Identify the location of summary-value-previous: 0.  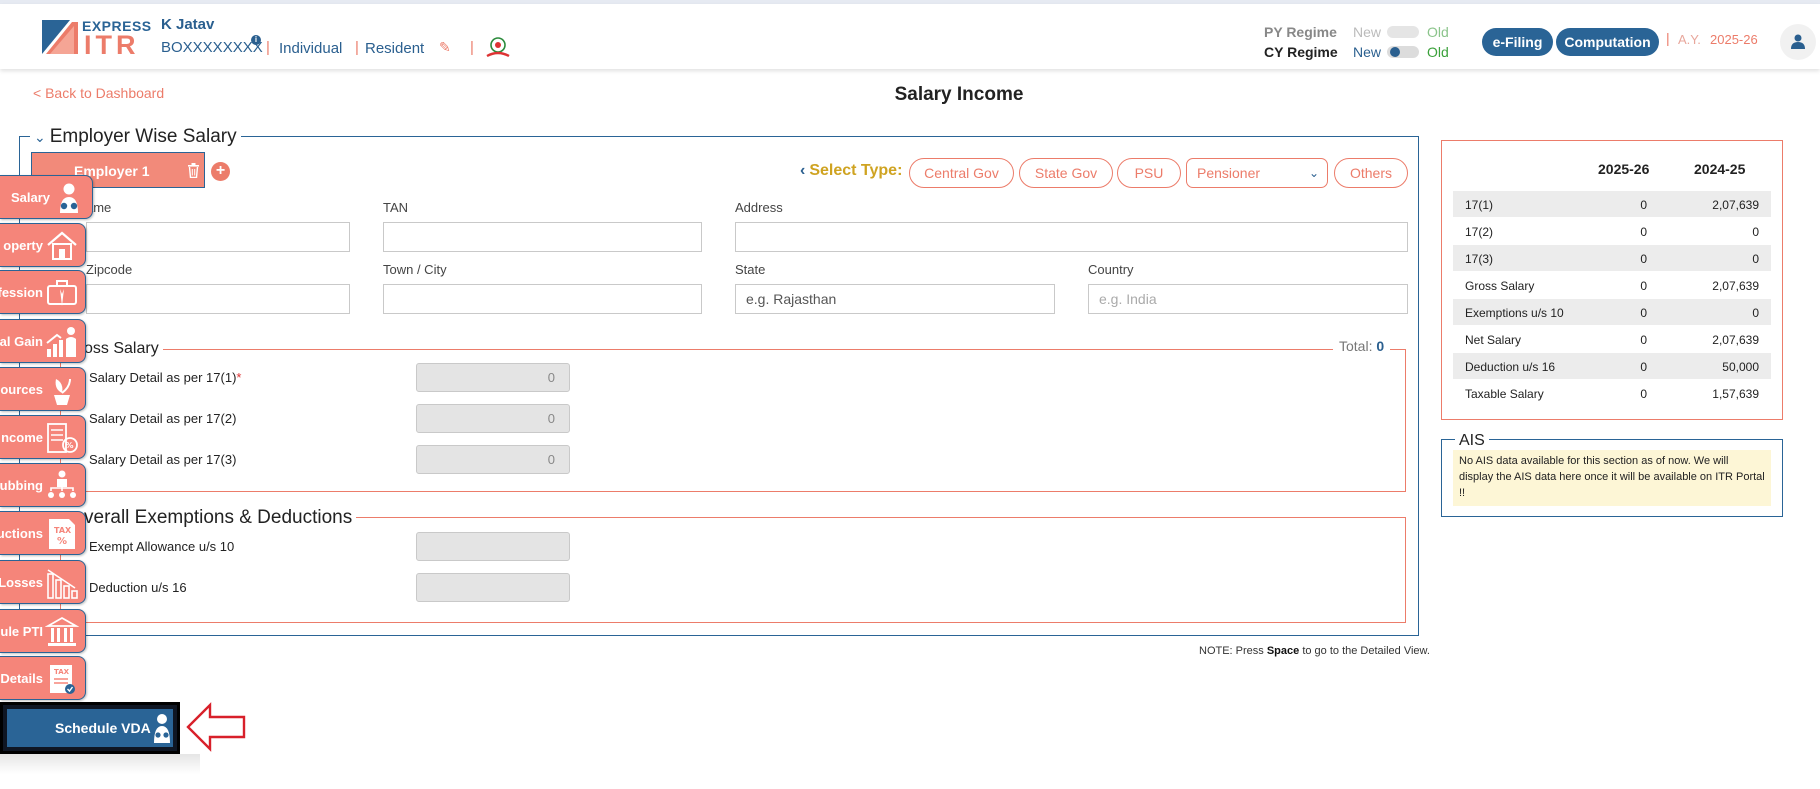
(1755, 313).